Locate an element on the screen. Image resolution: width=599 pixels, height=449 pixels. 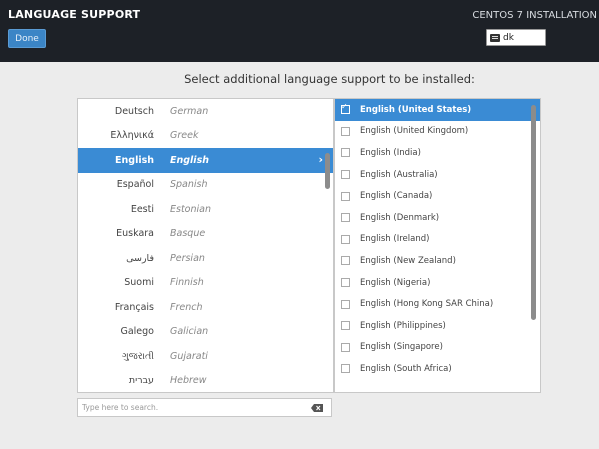
language-native-name: English is located at coordinates (134, 160).